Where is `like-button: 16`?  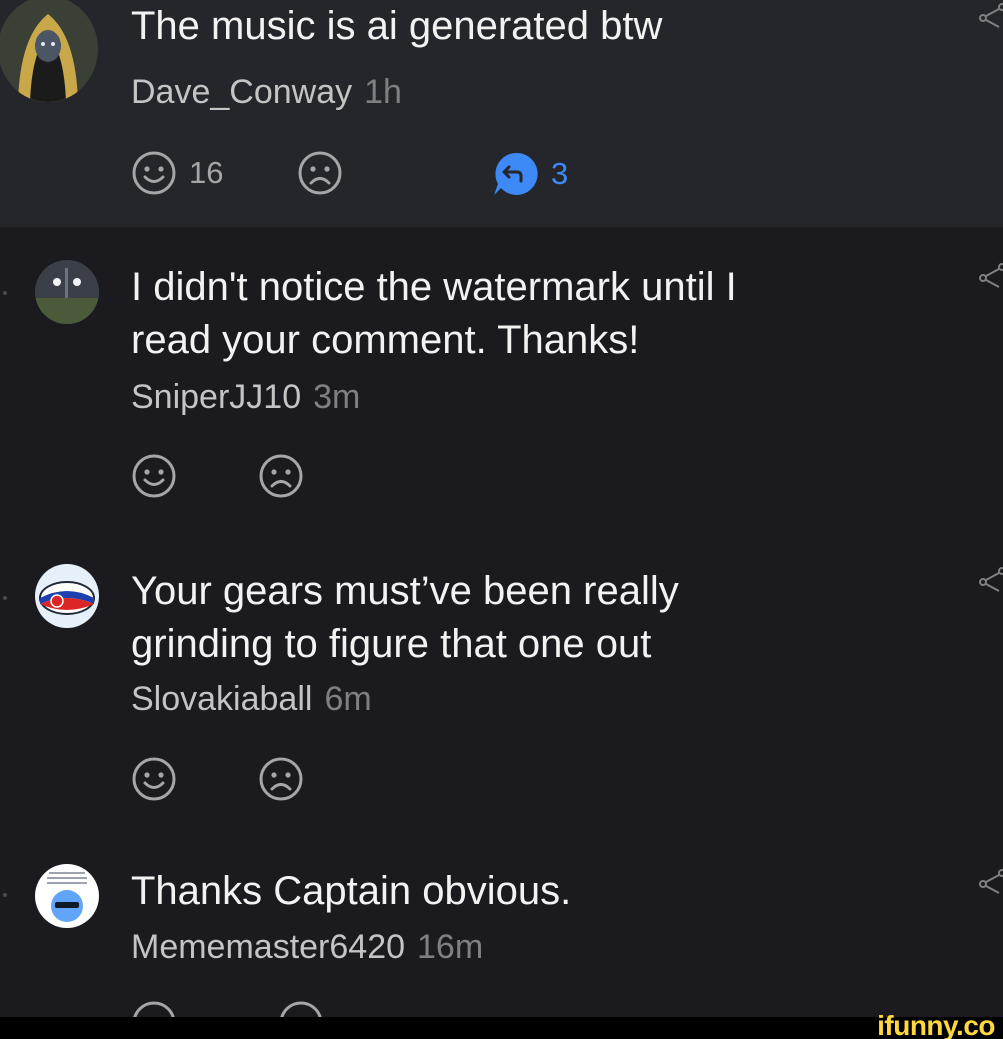
like-button: 16 is located at coordinates (177, 173).